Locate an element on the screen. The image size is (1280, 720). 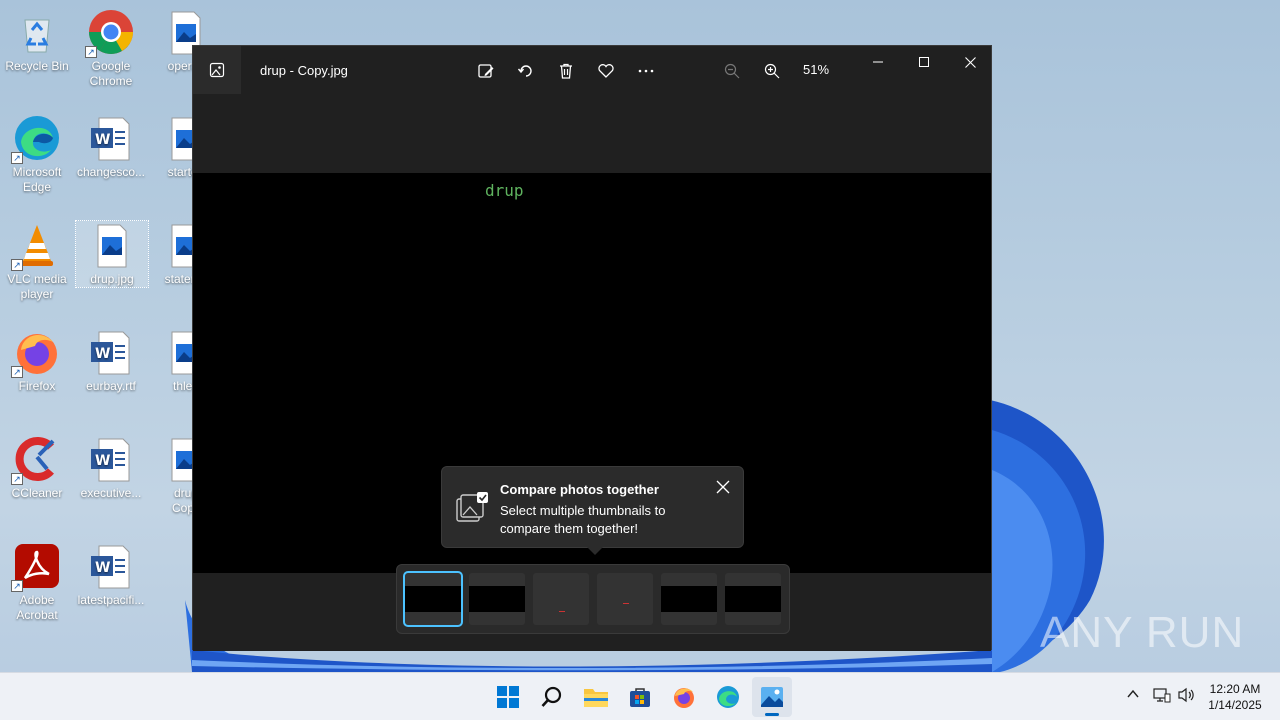
windows-logo-icon is located at coordinates (508, 697).